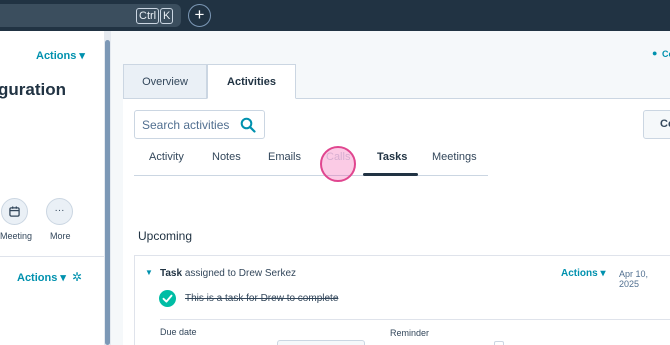  What do you see at coordinates (499, 343) in the screenshot?
I see `reminder-checkbox` at bounding box center [499, 343].